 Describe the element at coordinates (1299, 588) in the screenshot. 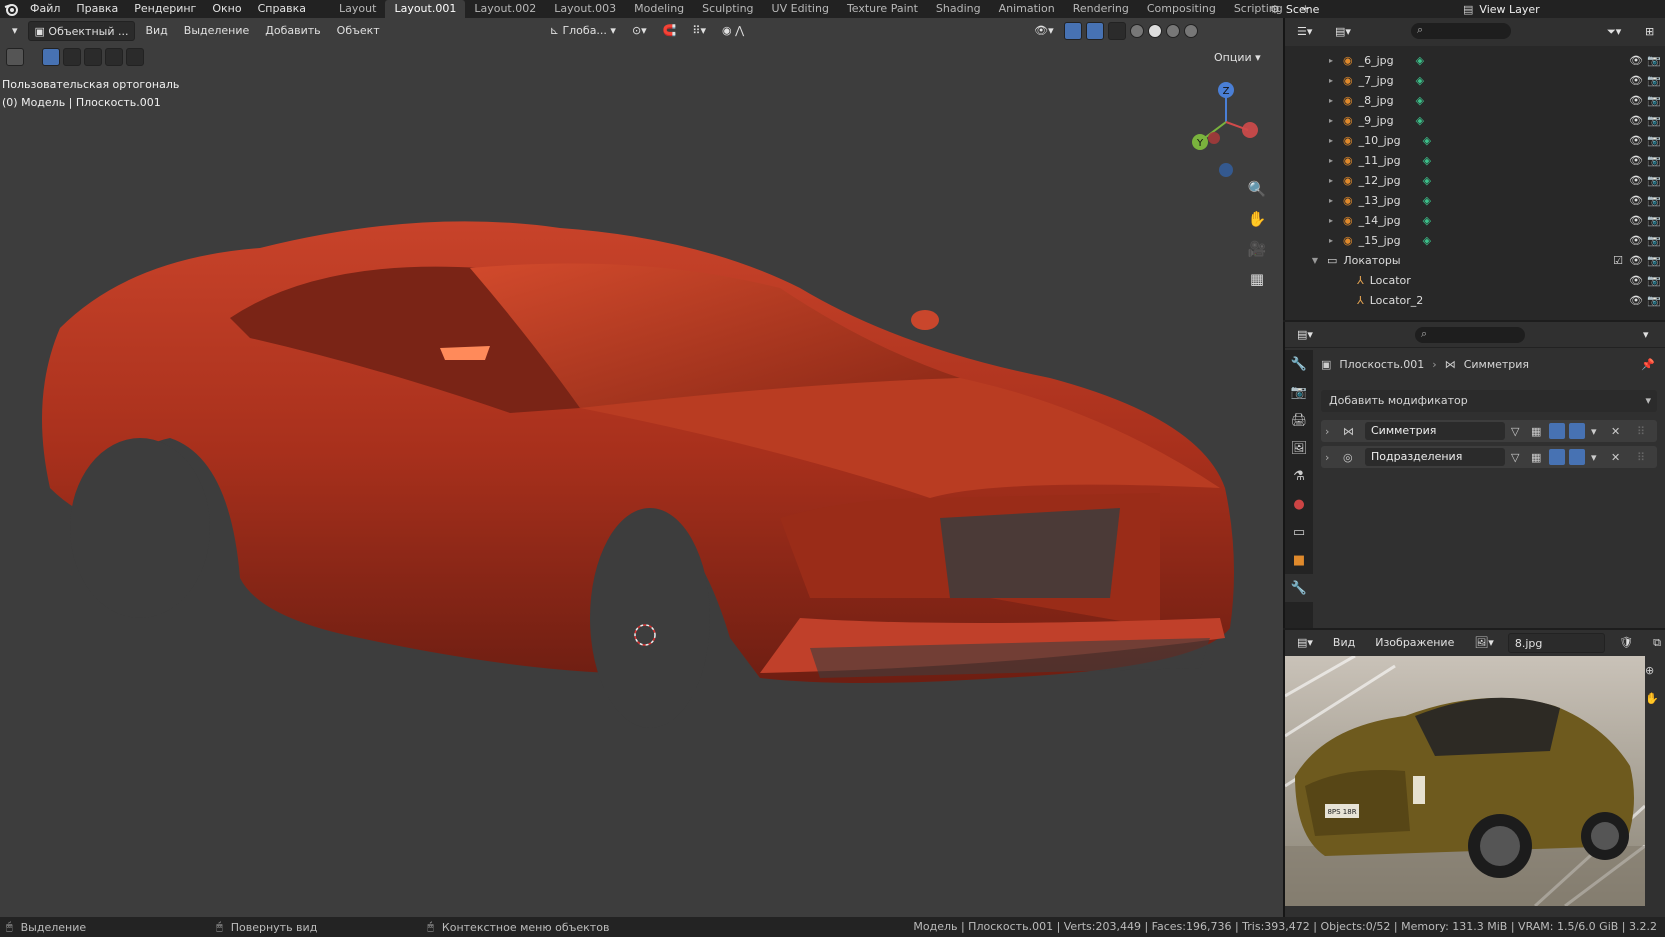

I see `modifier-tab-icon: 🔧` at that location.